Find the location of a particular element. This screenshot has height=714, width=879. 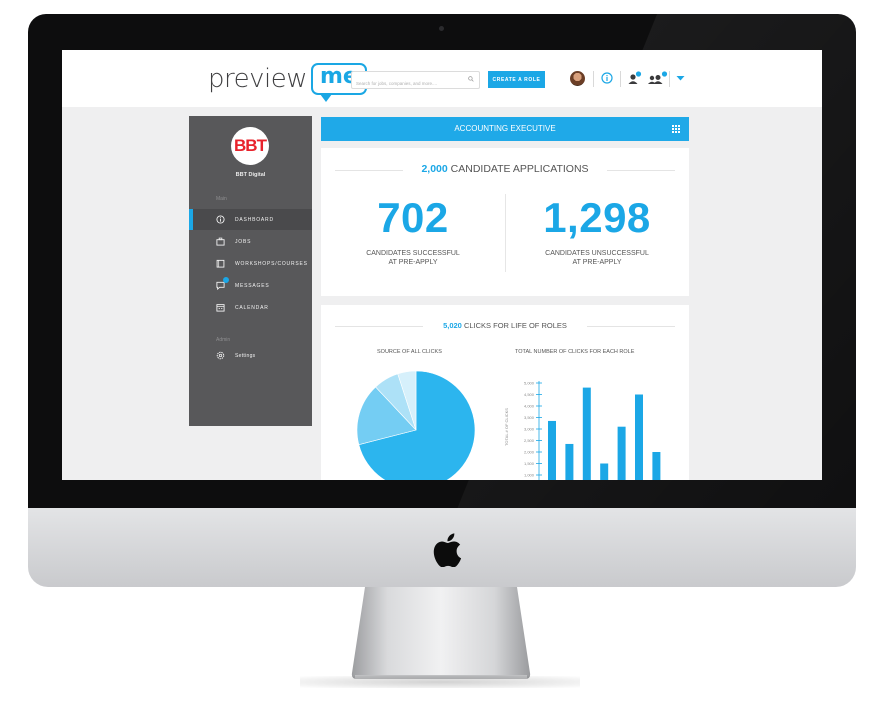

successful-label: CANDIDATES SUCCESSFUL AT PRE-APPLY is located at coordinates (413, 258).